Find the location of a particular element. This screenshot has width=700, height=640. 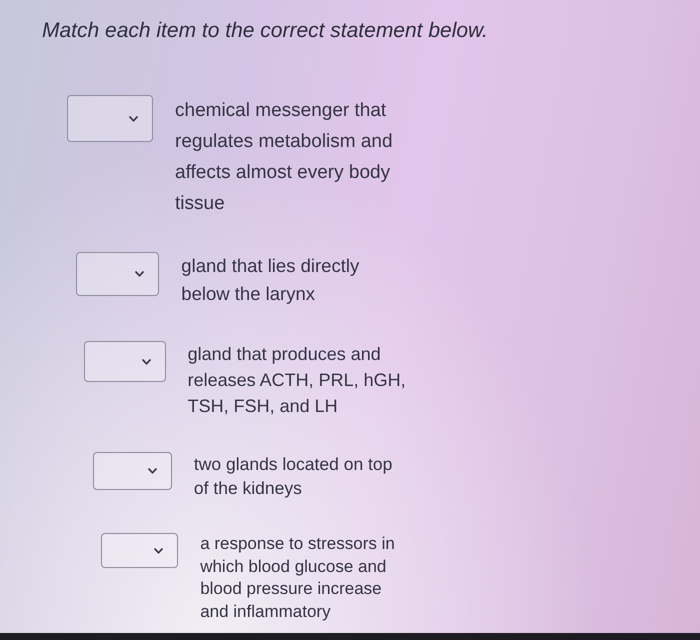

statement-text: a response to stressors in which blood glucose and blood pressure increase and inflammatory is located at coordinates (298, 577).